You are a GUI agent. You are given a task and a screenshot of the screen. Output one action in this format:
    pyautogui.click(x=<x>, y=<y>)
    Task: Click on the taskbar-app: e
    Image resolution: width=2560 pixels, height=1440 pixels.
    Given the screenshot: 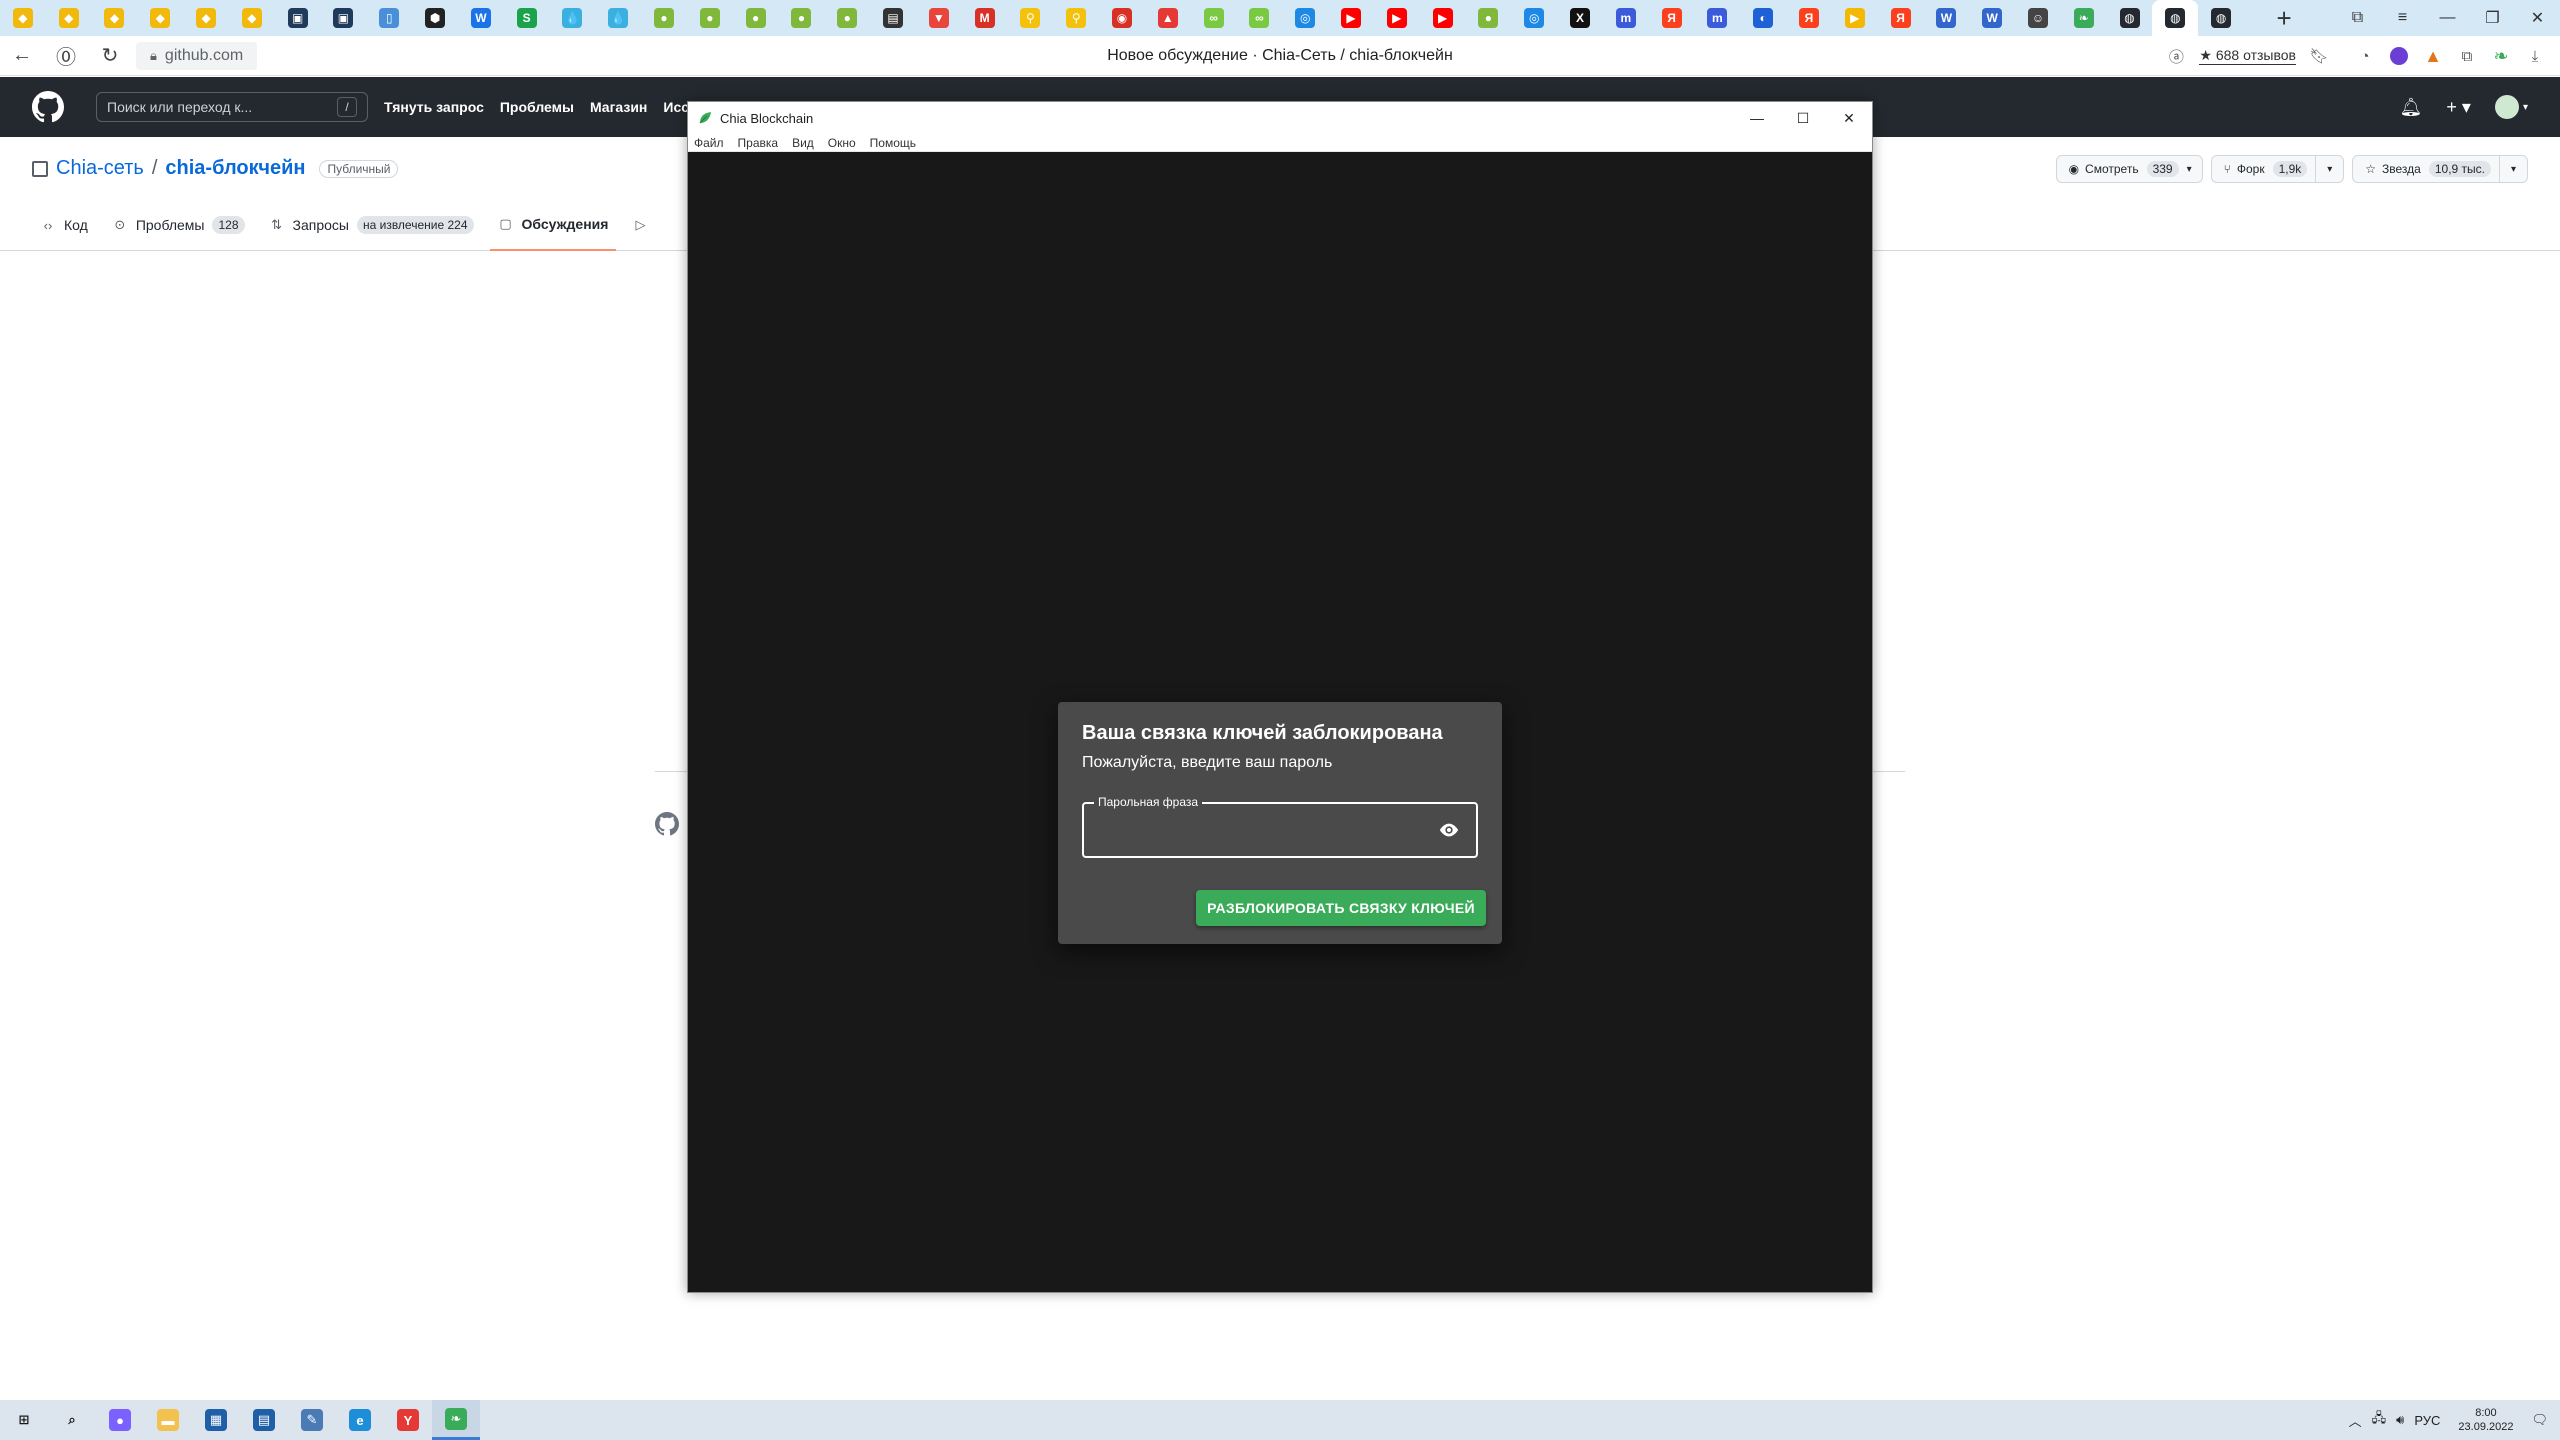 What is the action you would take?
    pyautogui.click(x=360, y=1420)
    